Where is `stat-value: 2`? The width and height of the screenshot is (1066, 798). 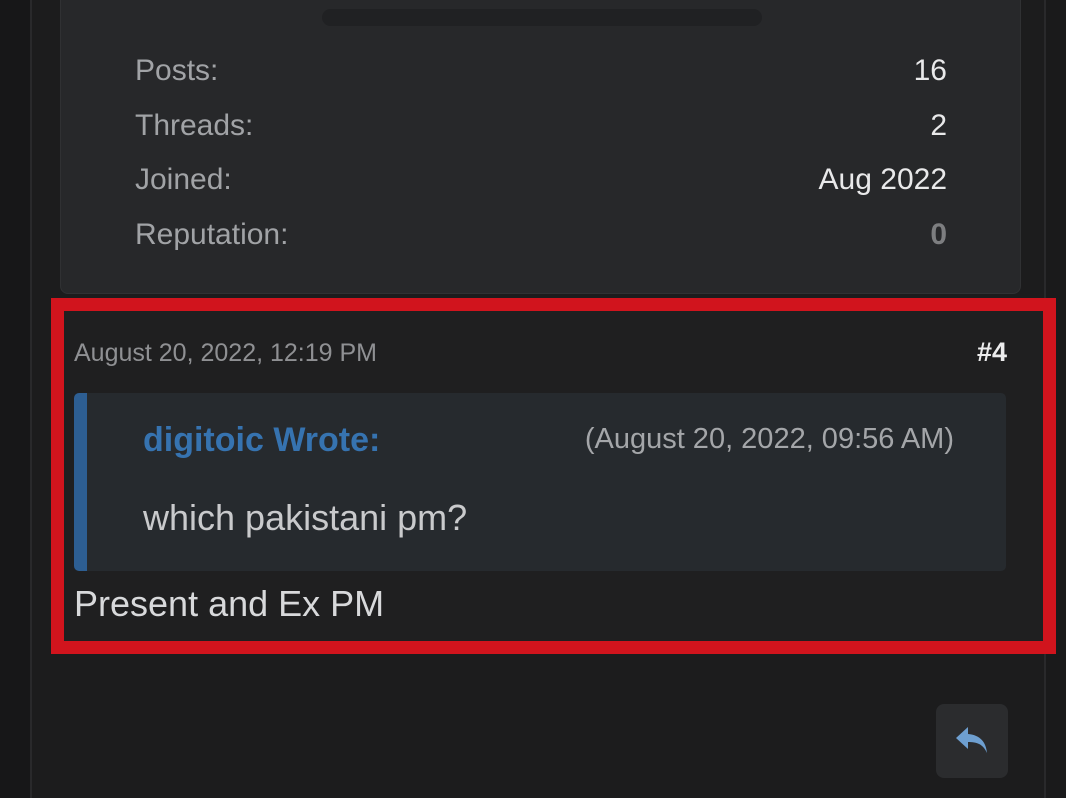 stat-value: 2 is located at coordinates (938, 126).